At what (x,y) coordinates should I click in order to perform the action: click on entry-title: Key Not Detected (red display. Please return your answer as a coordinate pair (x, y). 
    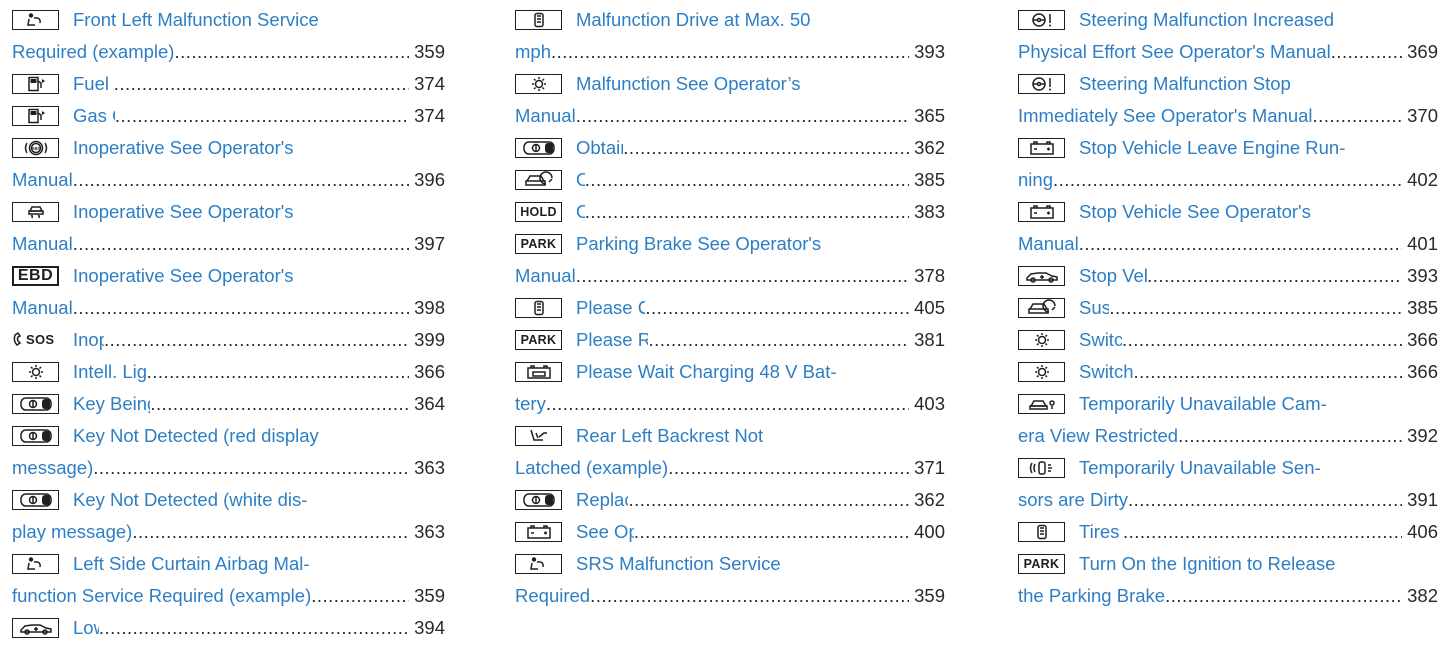
    Looking at the image, I should click on (196, 436).